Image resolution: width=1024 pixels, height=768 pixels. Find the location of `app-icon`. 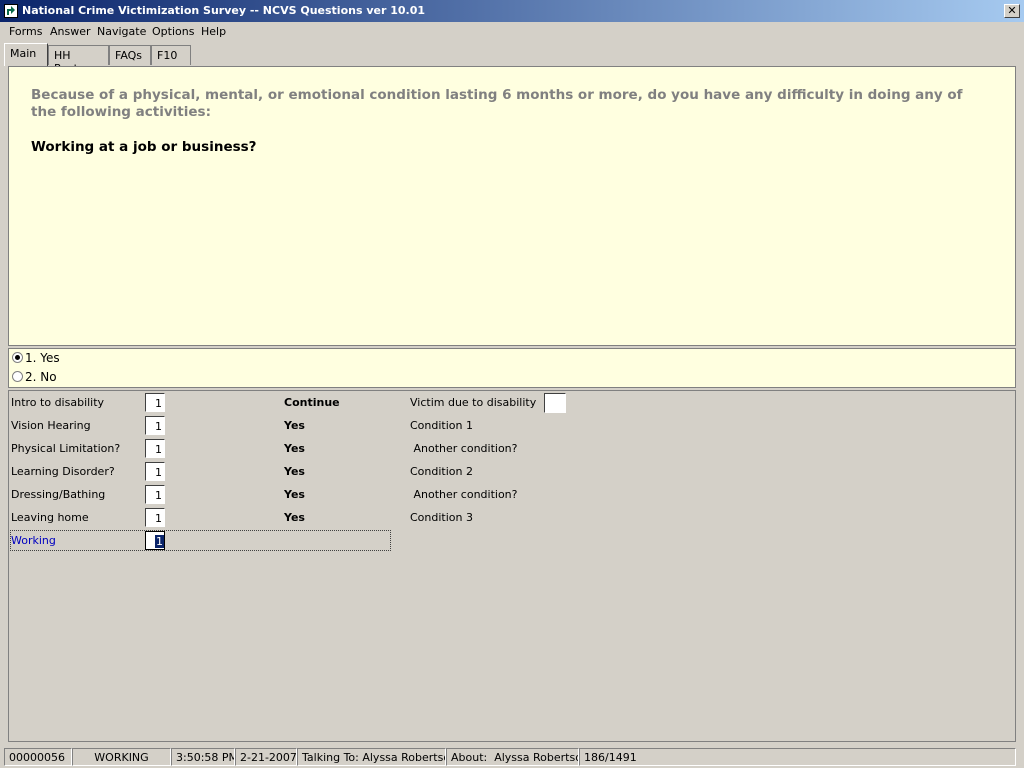

app-icon is located at coordinates (11, 11).